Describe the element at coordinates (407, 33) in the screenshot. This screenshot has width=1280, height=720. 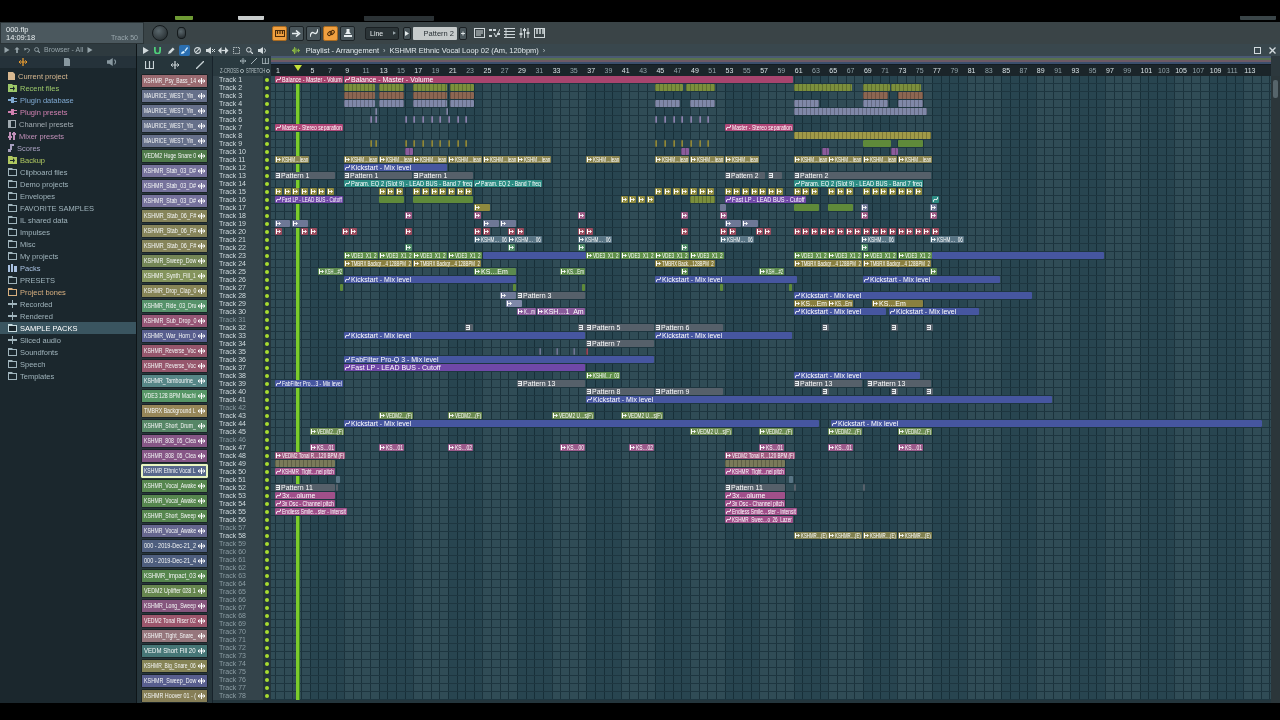
I see `previous-pattern-button` at that location.